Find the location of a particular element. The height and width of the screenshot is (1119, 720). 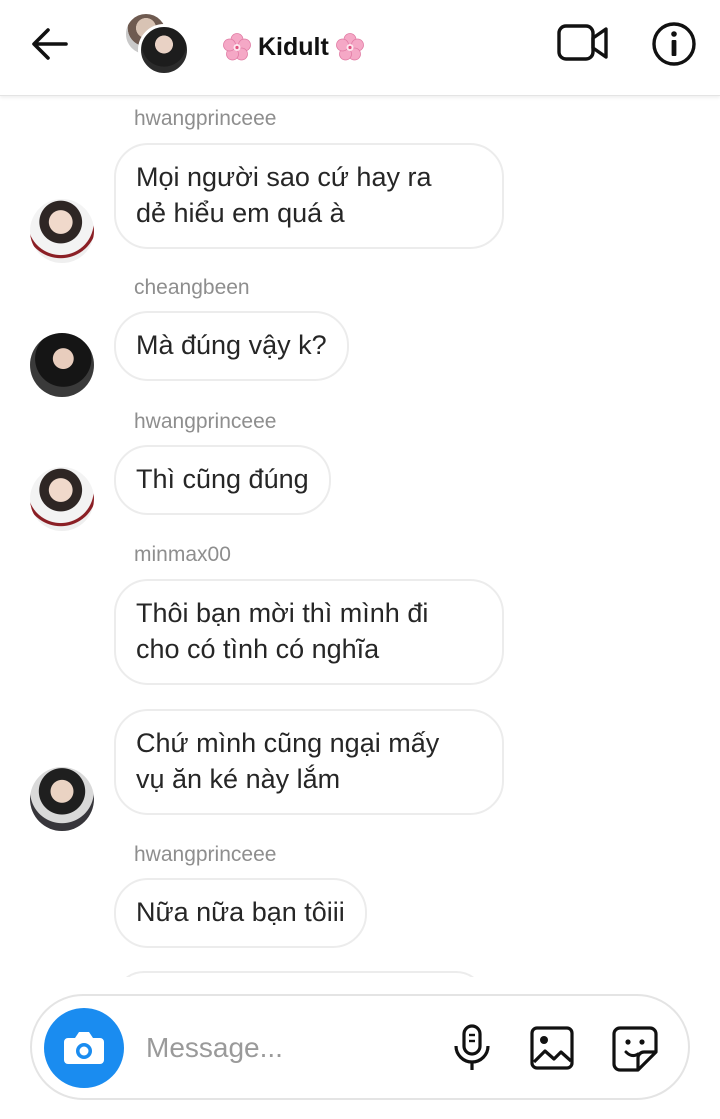

back-button is located at coordinates (50, 44).